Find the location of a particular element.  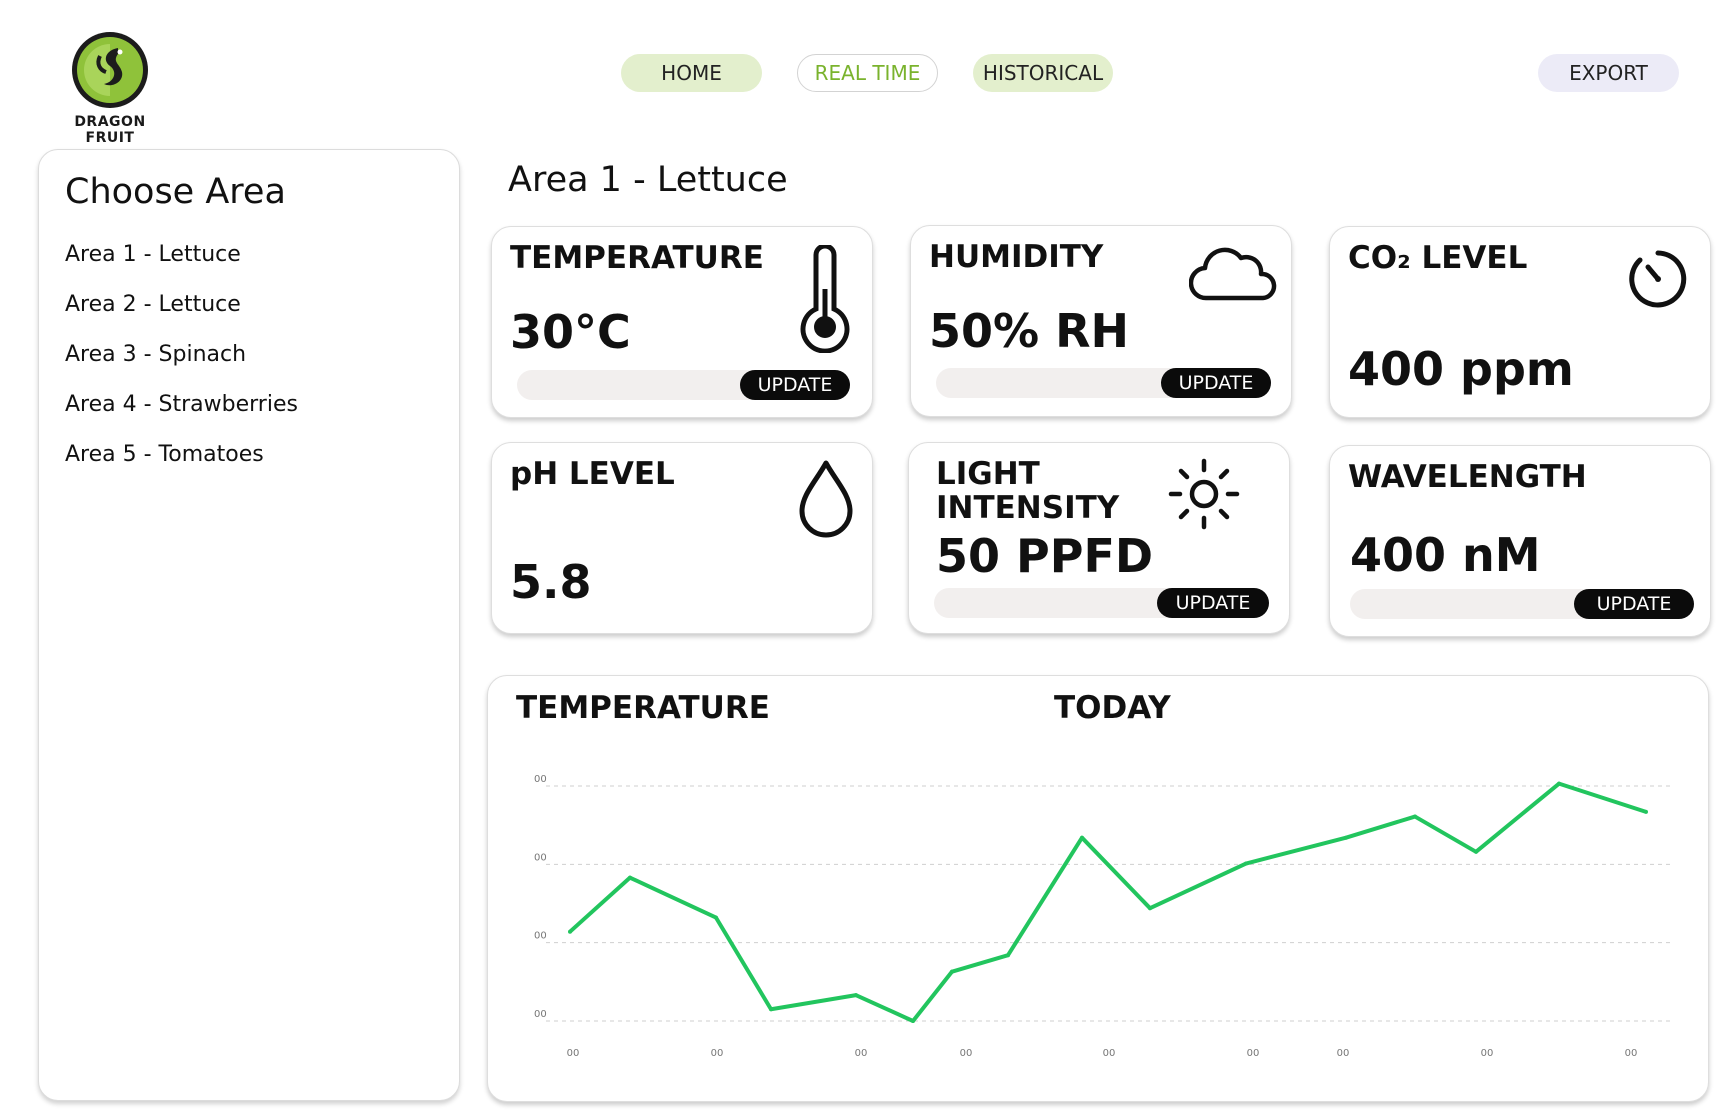

light-intensity-label-line1: LIGHT is located at coordinates (988, 474).